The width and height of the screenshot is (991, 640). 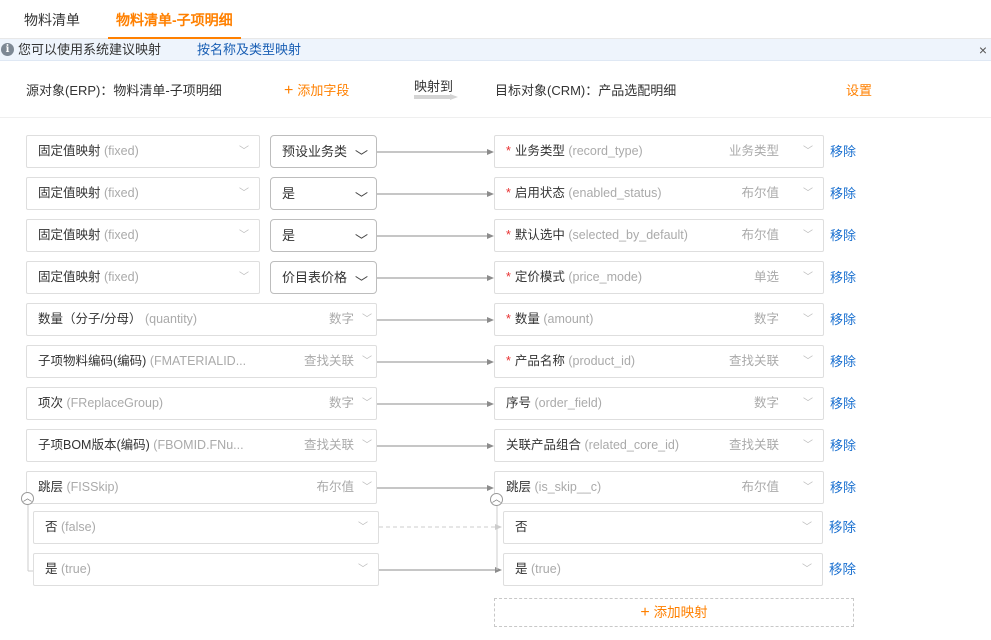 I want to click on target-field-select: * 产品名称 (product_id) 查找关联 ﹀, so click(x=659, y=361).